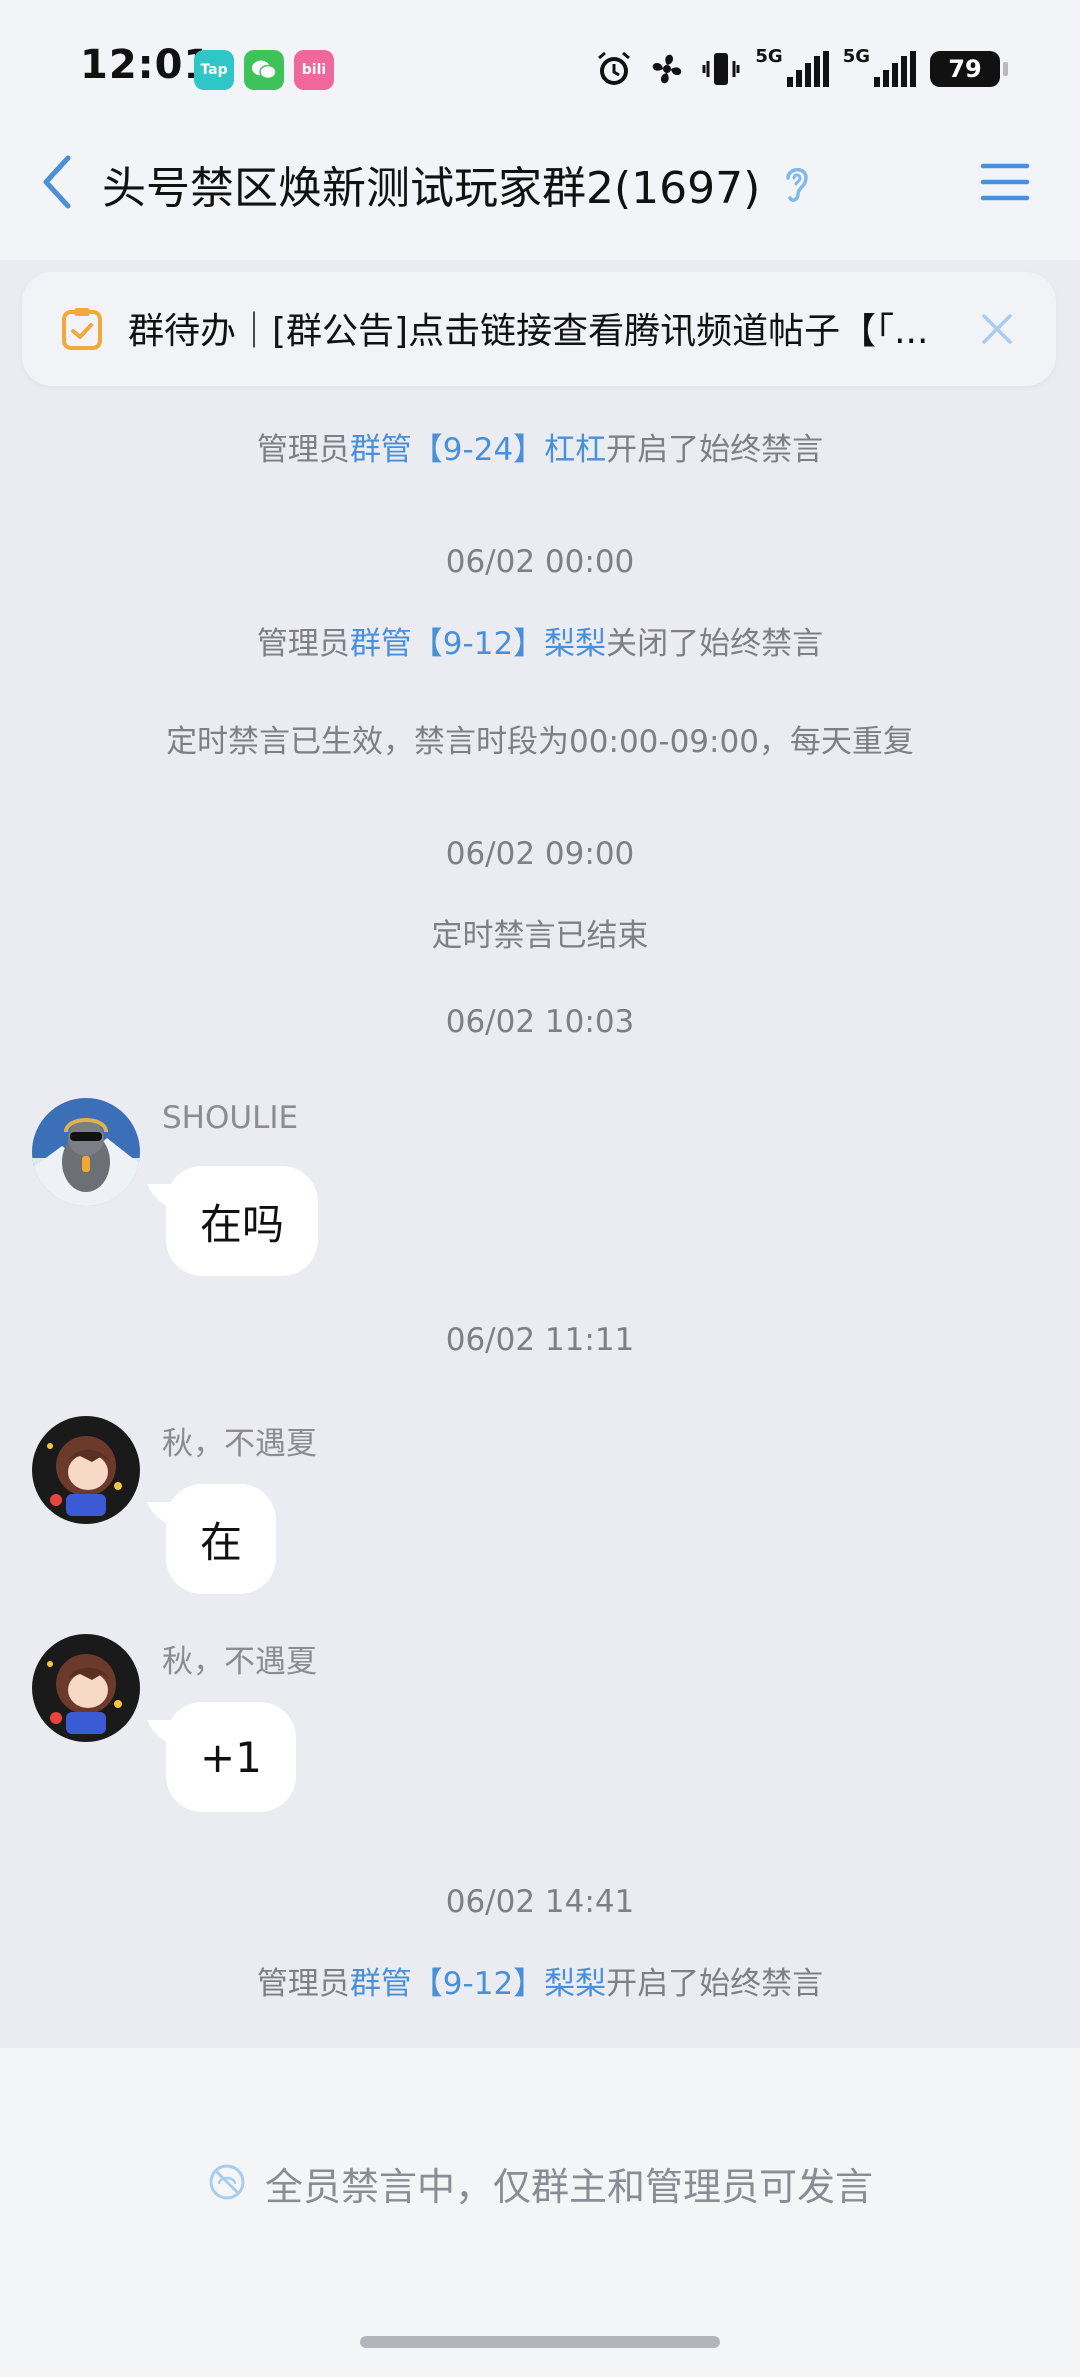  I want to click on back-icon, so click(58, 182).